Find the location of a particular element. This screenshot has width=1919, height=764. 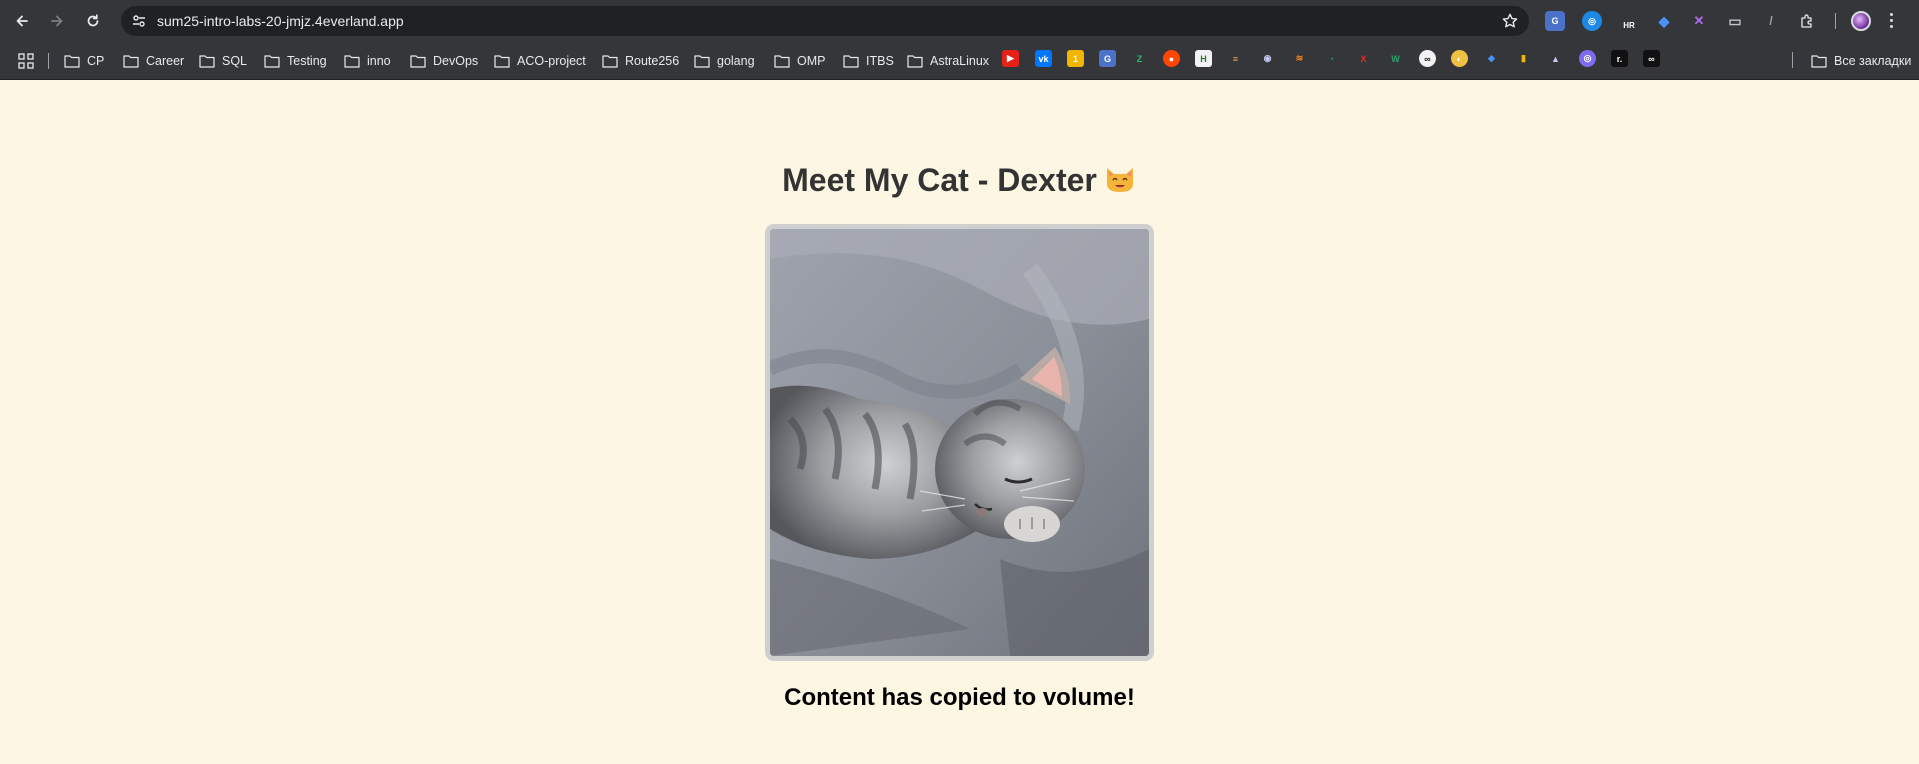

hr-extension-icon: HR is located at coordinates (1629, 21).